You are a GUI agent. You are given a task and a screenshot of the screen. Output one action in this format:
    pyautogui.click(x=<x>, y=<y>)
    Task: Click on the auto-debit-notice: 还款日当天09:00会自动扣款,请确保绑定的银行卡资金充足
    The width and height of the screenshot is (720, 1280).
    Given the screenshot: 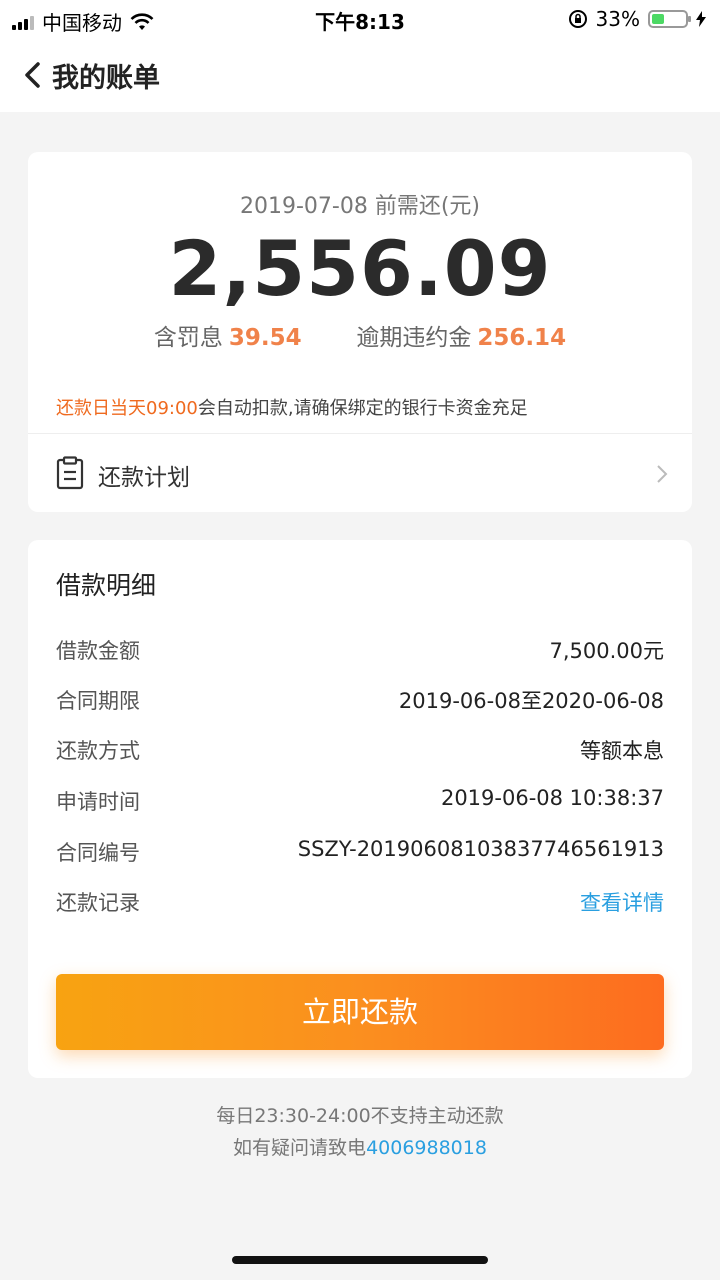 What is the action you would take?
    pyautogui.click(x=292, y=407)
    